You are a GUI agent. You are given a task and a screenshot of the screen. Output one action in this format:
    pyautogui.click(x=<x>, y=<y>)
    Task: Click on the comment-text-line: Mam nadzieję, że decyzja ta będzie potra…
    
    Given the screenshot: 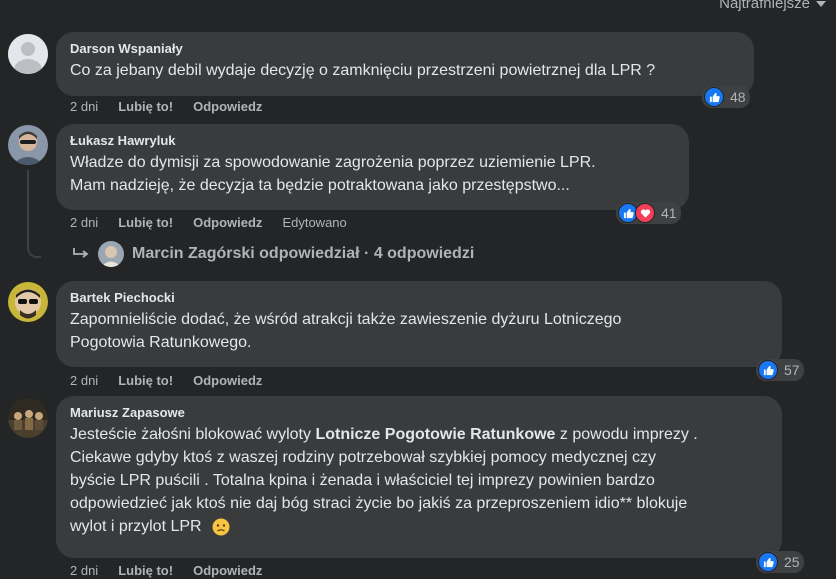 What is the action you would take?
    pyautogui.click(x=320, y=185)
    